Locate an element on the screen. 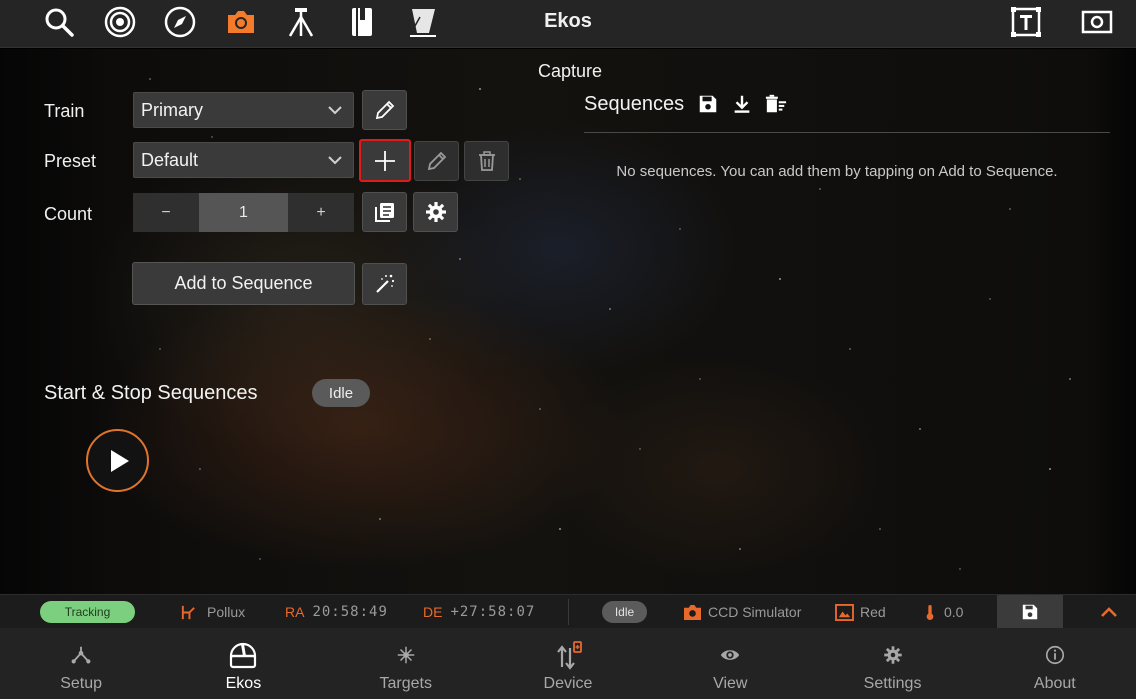 The height and width of the screenshot is (699, 1136). trash-icon is located at coordinates (486, 161).